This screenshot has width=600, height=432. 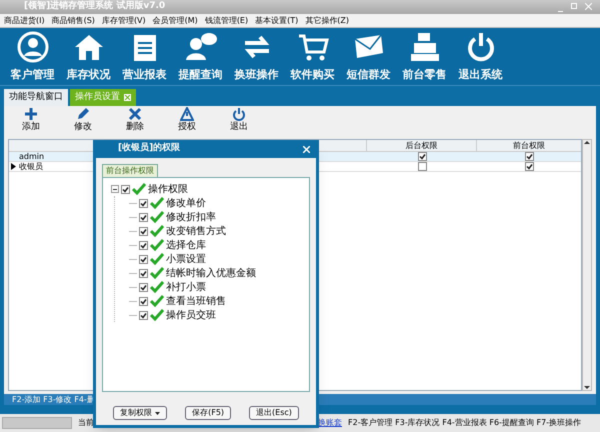 I want to click on tree-item-label: 查看当班销售, so click(x=196, y=301).